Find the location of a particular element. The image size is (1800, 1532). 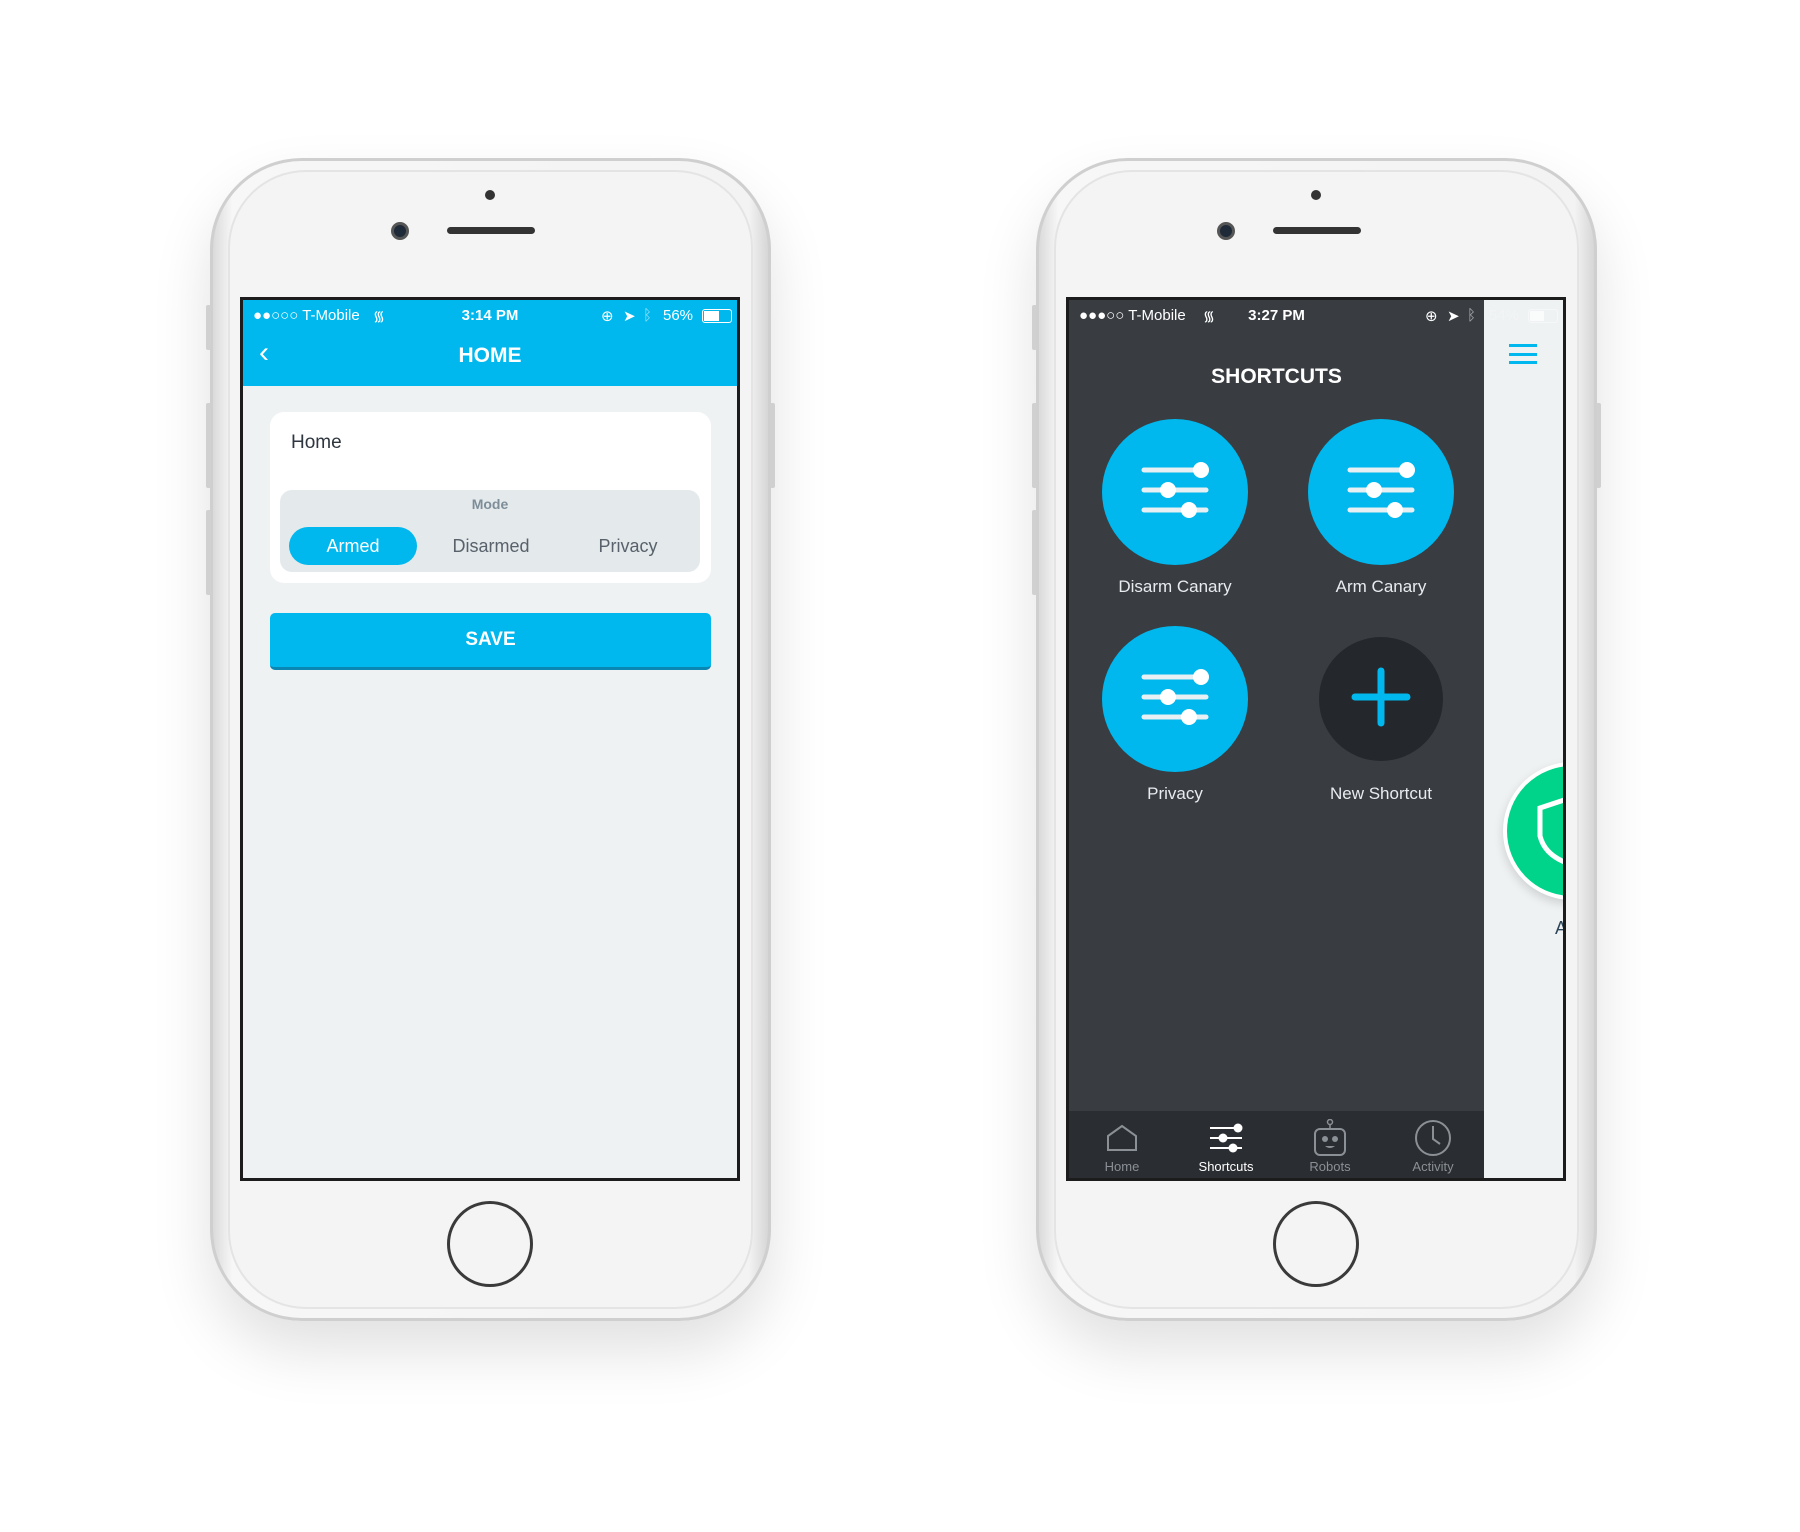

shortcut-label: Privacy is located at coordinates (1175, 793).